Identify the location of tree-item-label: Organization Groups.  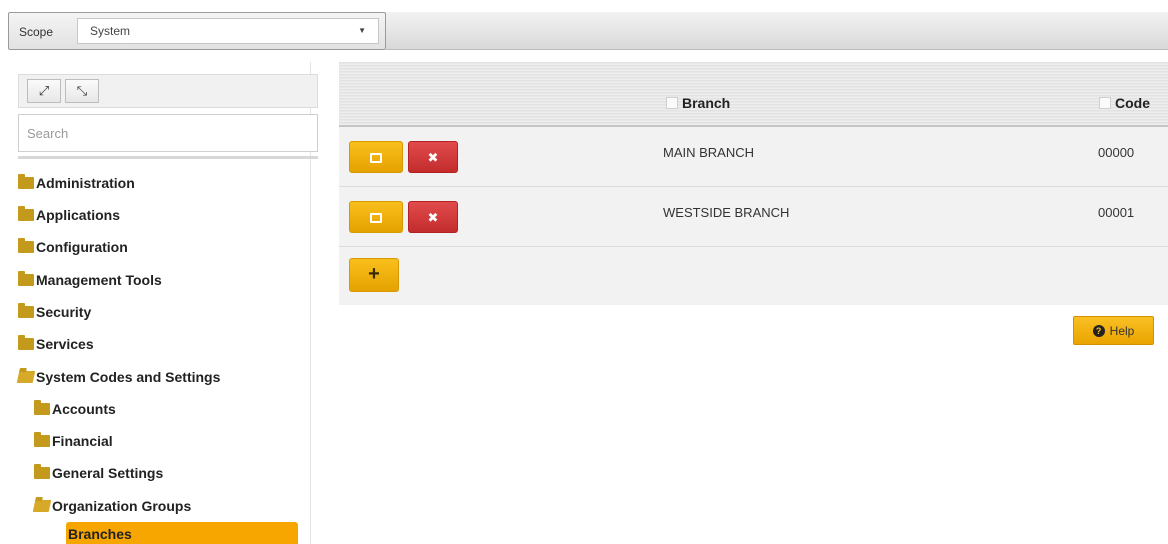
(122, 506).